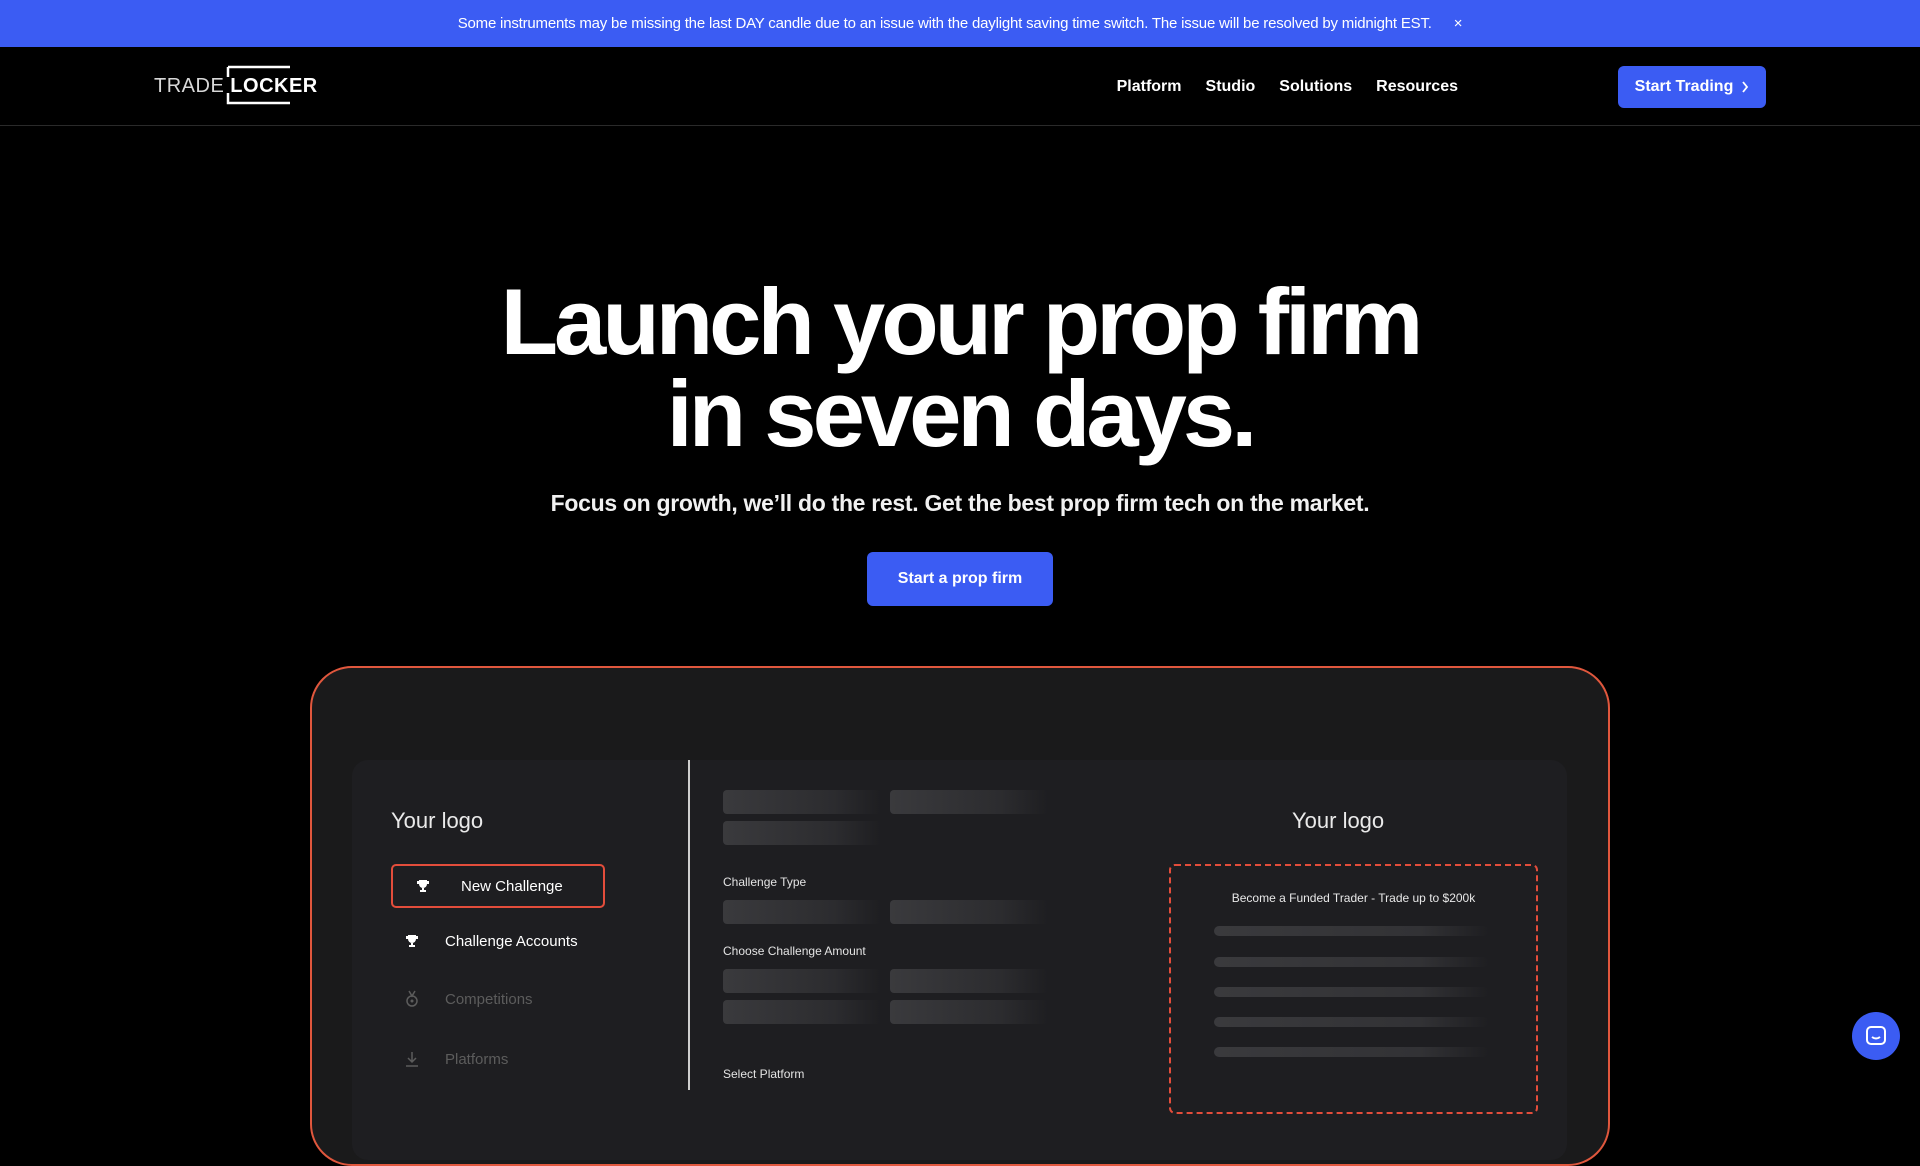 The height and width of the screenshot is (1166, 1920). I want to click on sidebar-divider, so click(689, 925).